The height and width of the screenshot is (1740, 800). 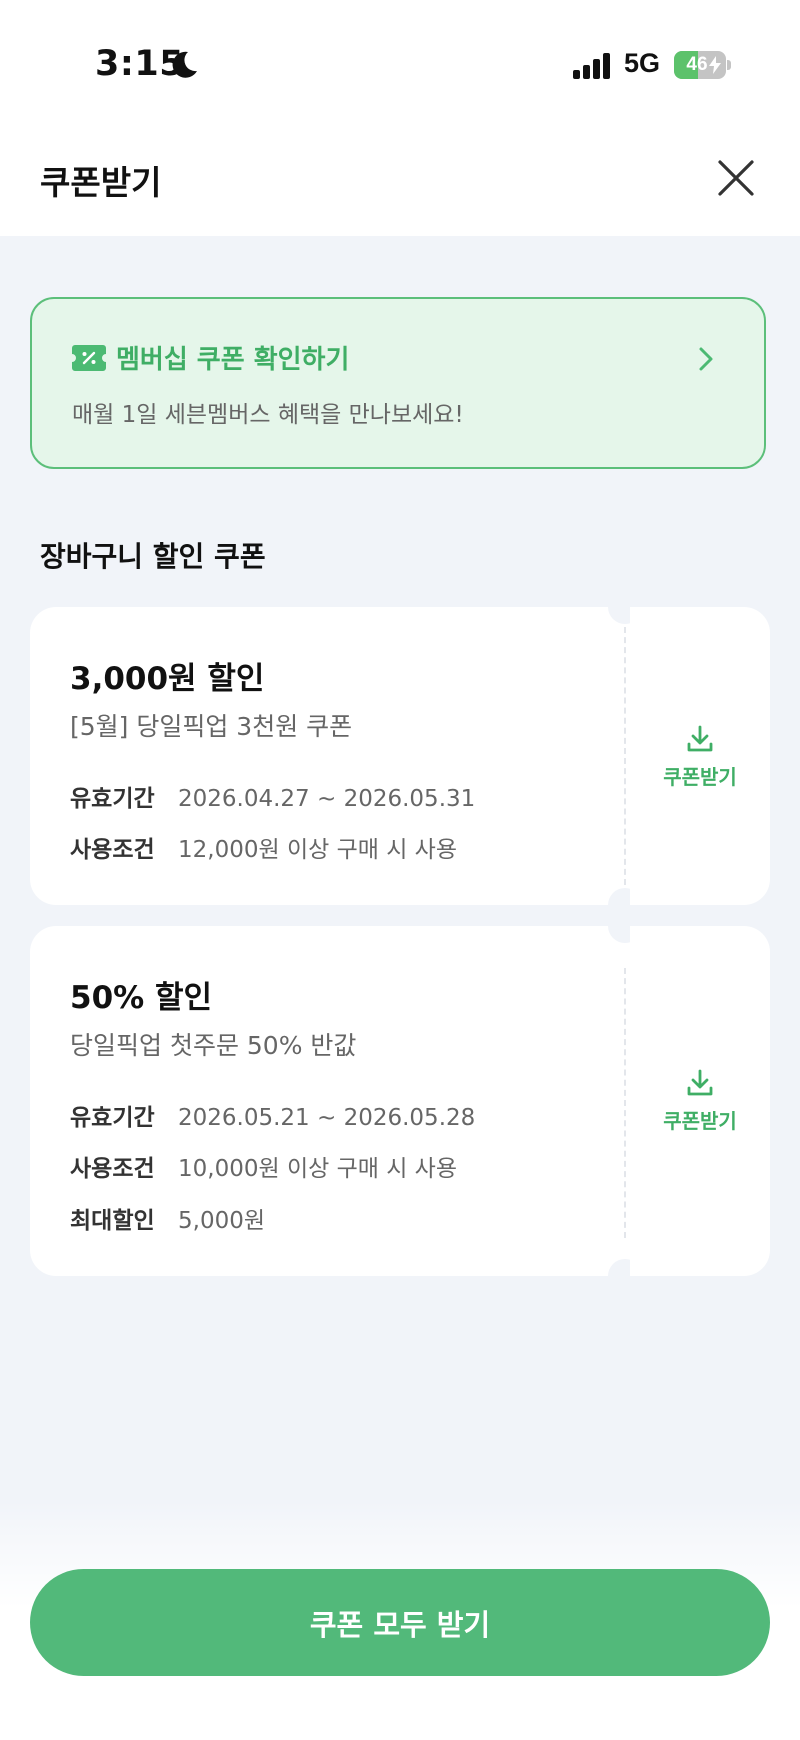 What do you see at coordinates (213, 1045) in the screenshot?
I see `coupon-name: 당일픽업 첫주문 50% 반값` at bounding box center [213, 1045].